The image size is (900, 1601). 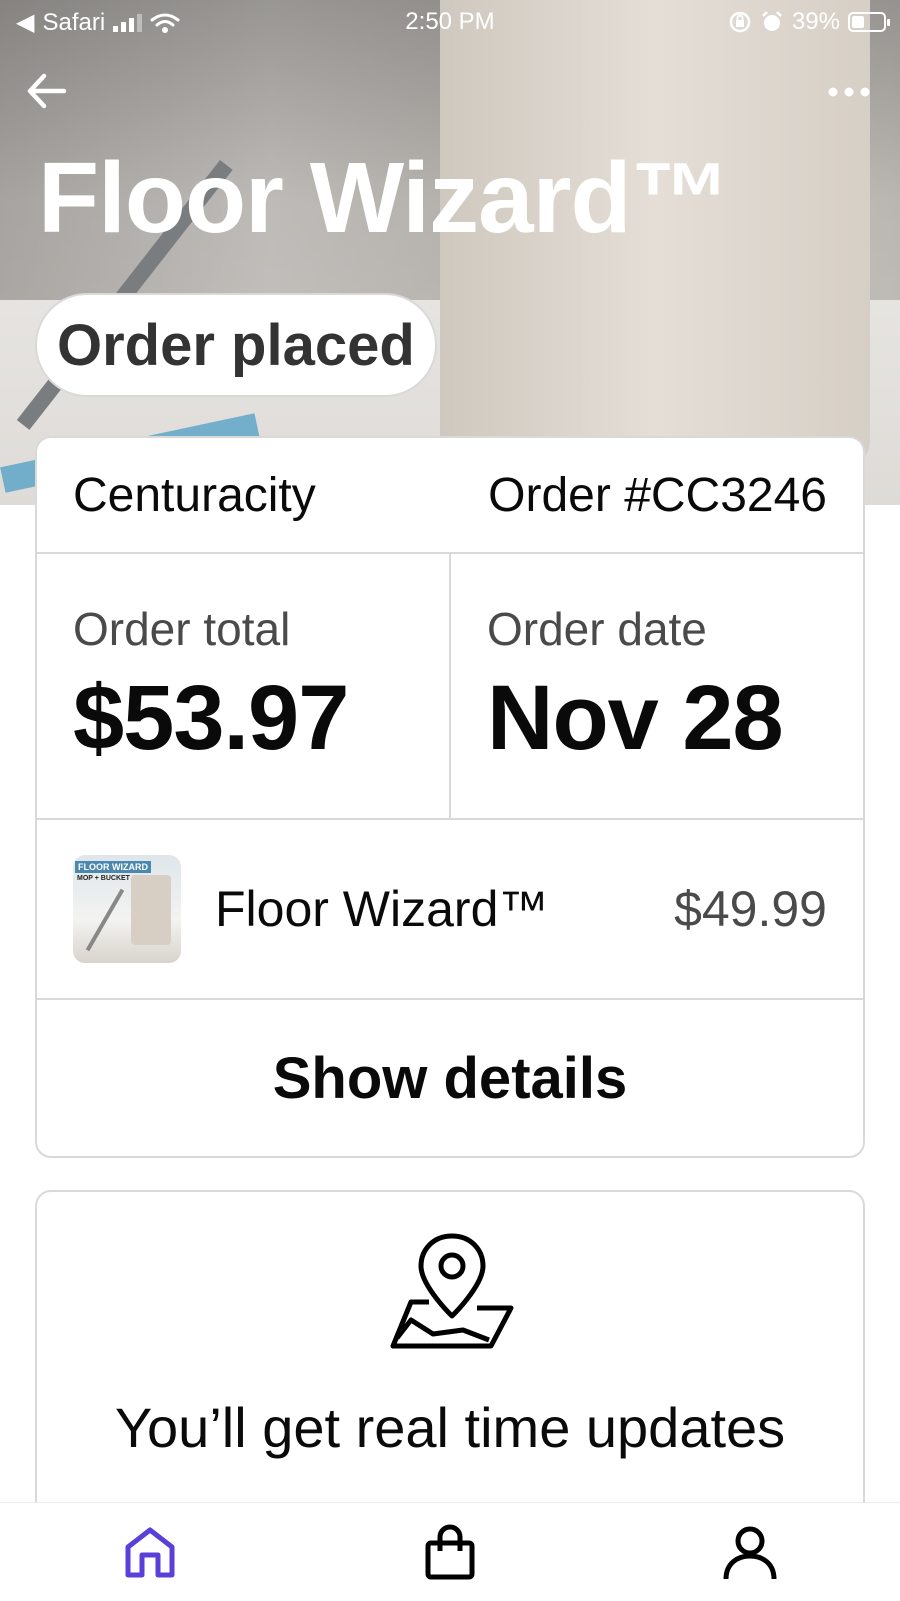 What do you see at coordinates (450, 496) in the screenshot?
I see `order-card-header: Centuracity Order #CC3246` at bounding box center [450, 496].